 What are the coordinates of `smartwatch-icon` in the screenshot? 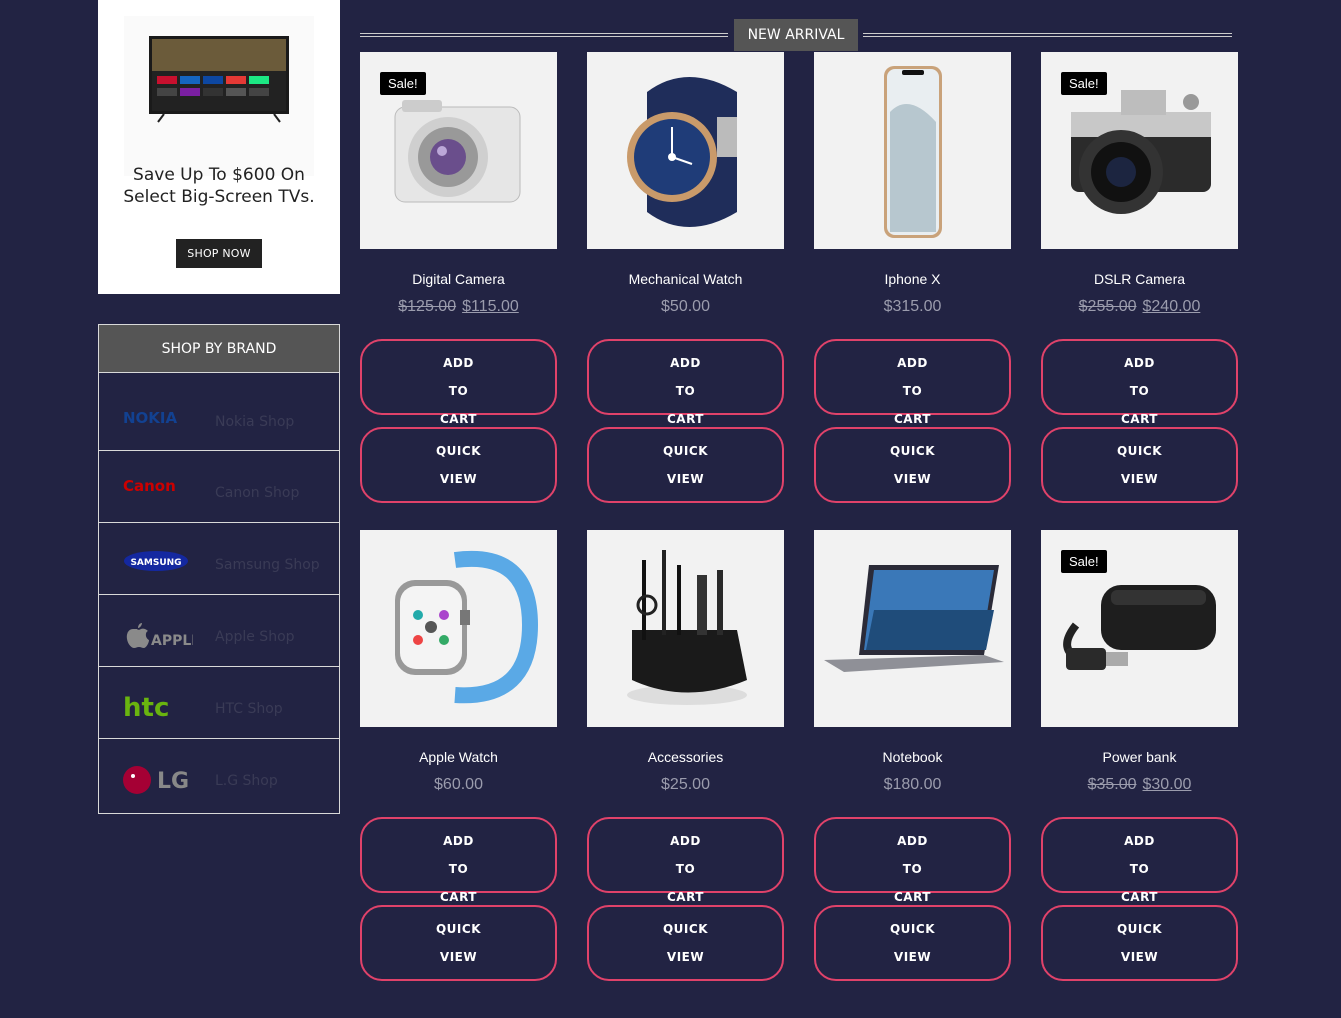 It's located at (458, 628).